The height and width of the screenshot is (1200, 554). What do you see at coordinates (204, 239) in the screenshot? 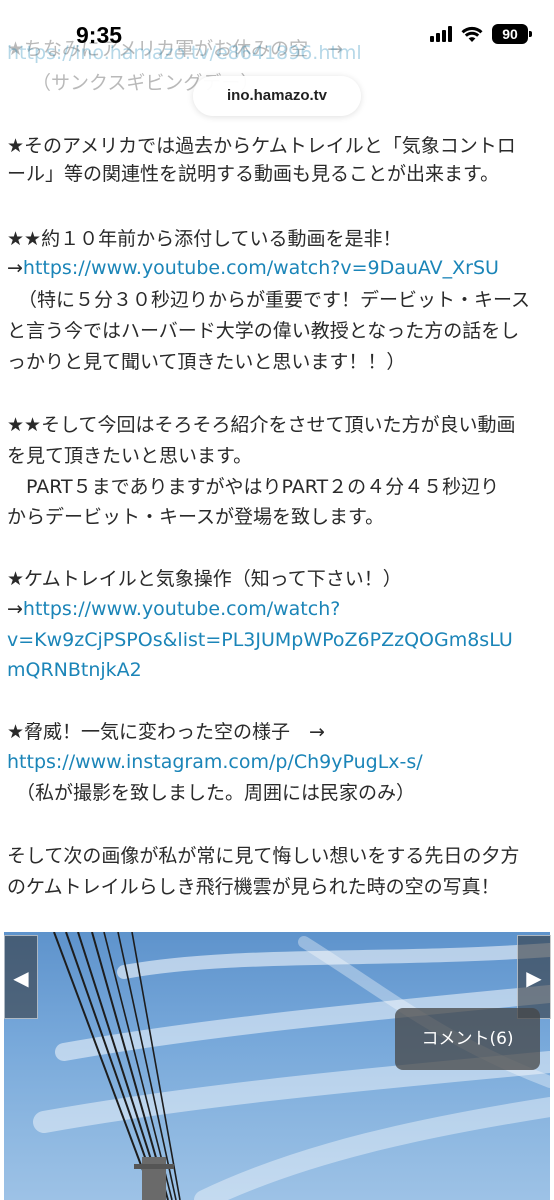
I see `text-line: ★★約１０年前から添付している動画を是非！` at bounding box center [204, 239].